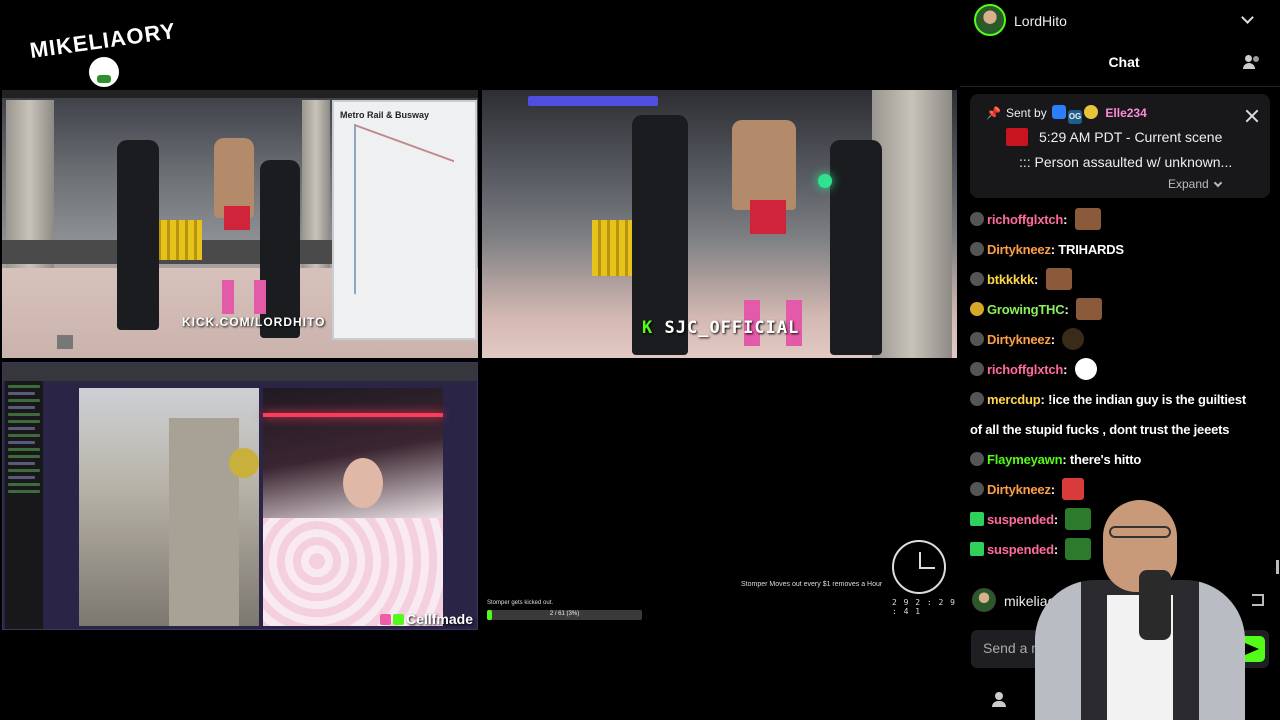 The width and height of the screenshot is (1280, 720). What do you see at coordinates (104, 72) in the screenshot?
I see `logo-mascot-icon` at bounding box center [104, 72].